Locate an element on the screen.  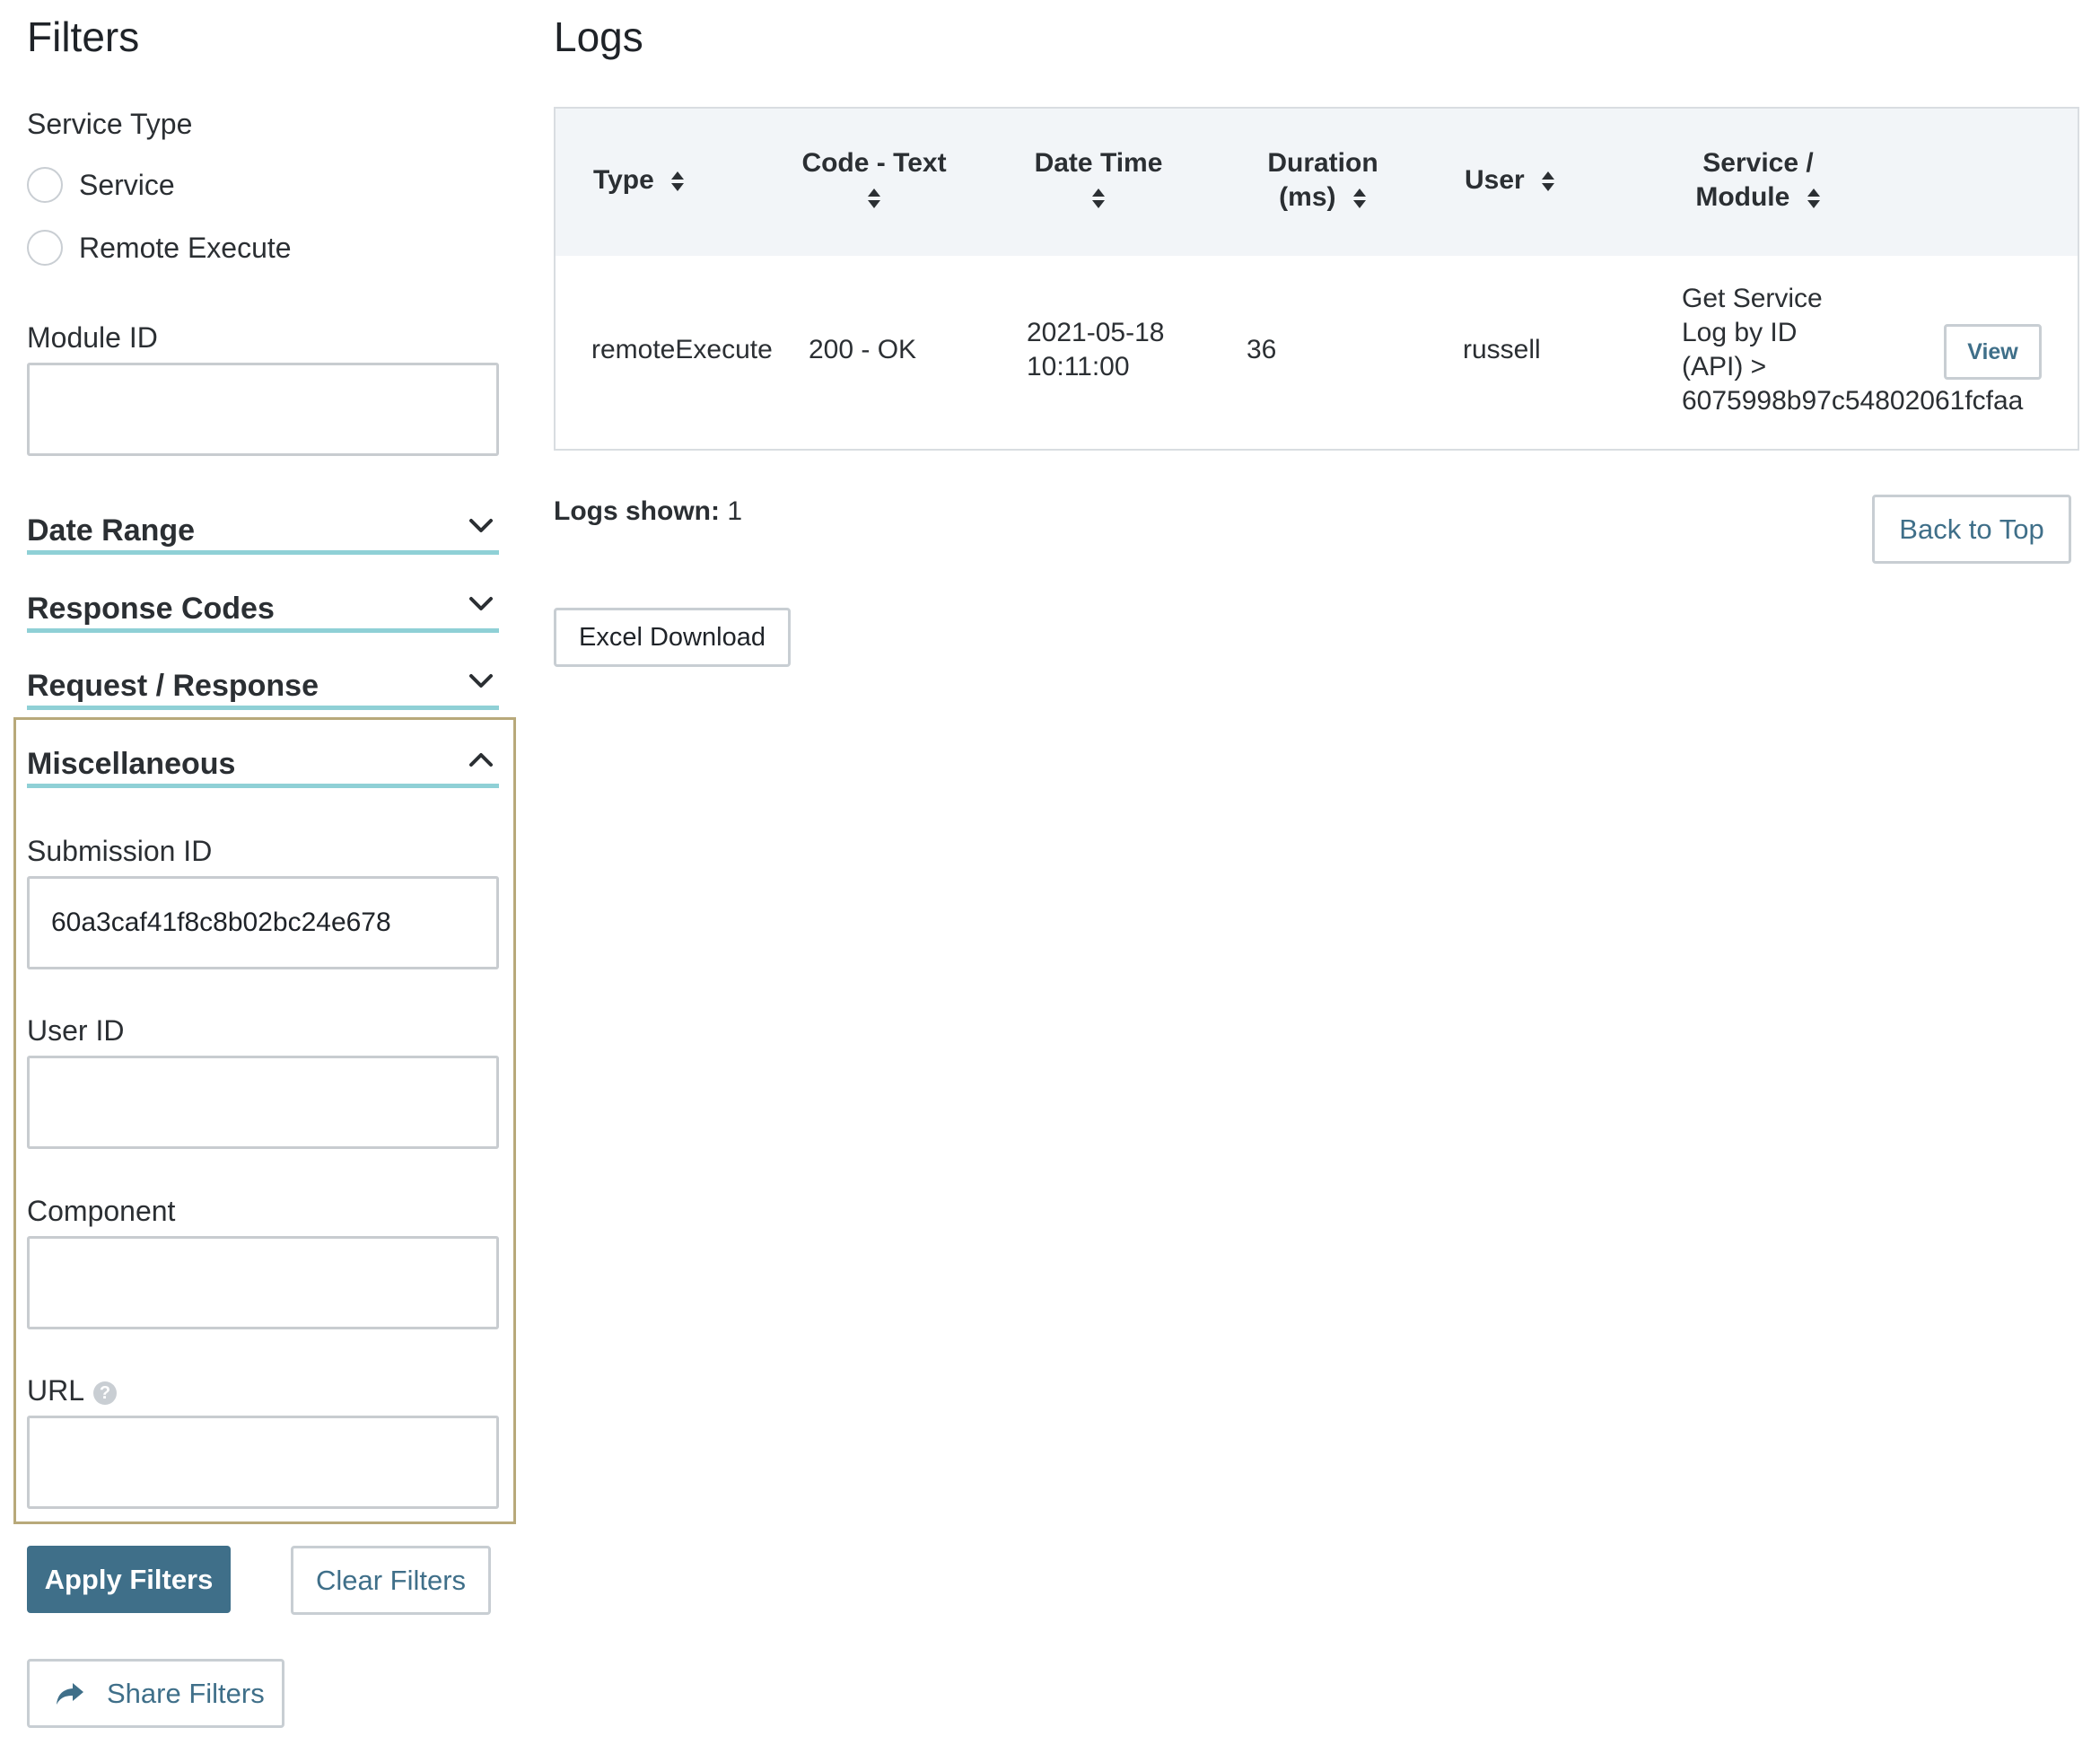
submission-id-label: Submission ID is located at coordinates (120, 851).